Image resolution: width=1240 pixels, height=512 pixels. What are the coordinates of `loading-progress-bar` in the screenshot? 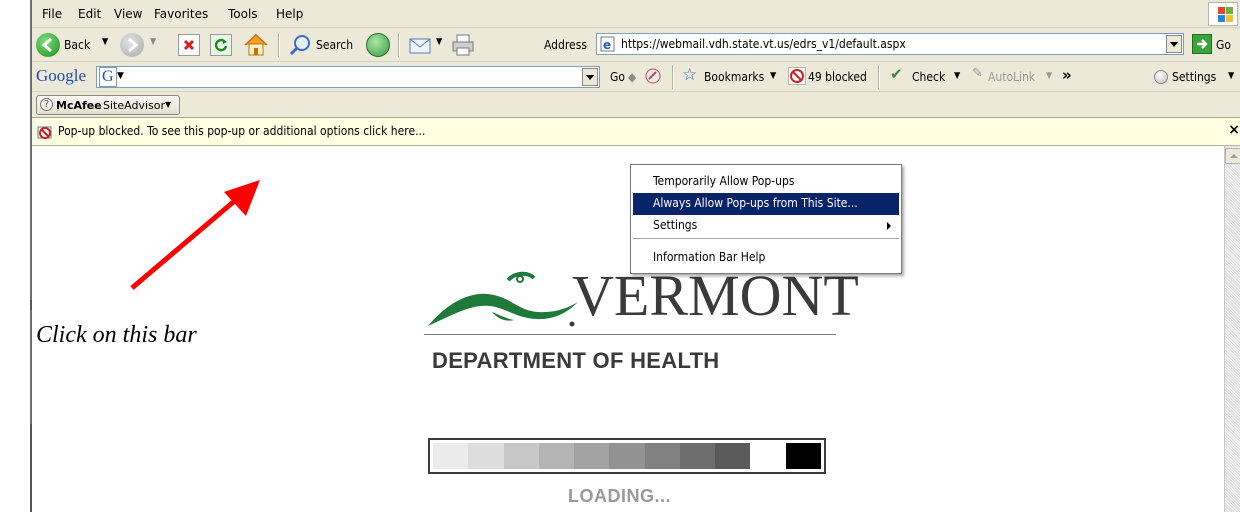 It's located at (627, 456).